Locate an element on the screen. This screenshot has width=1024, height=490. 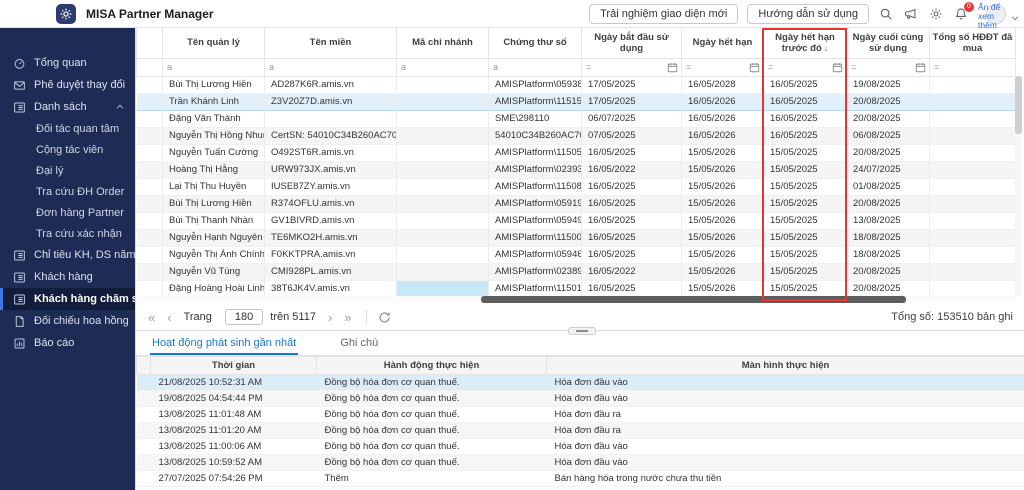
sidebar-item: Danh sách is located at coordinates (67, 107).